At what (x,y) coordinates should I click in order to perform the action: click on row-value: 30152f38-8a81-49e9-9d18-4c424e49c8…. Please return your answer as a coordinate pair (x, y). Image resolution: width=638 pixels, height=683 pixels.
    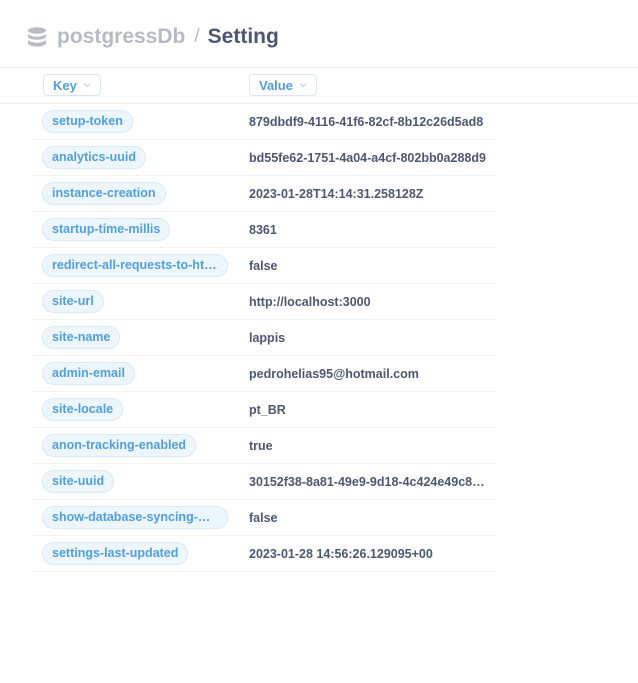
    Looking at the image, I should click on (367, 482).